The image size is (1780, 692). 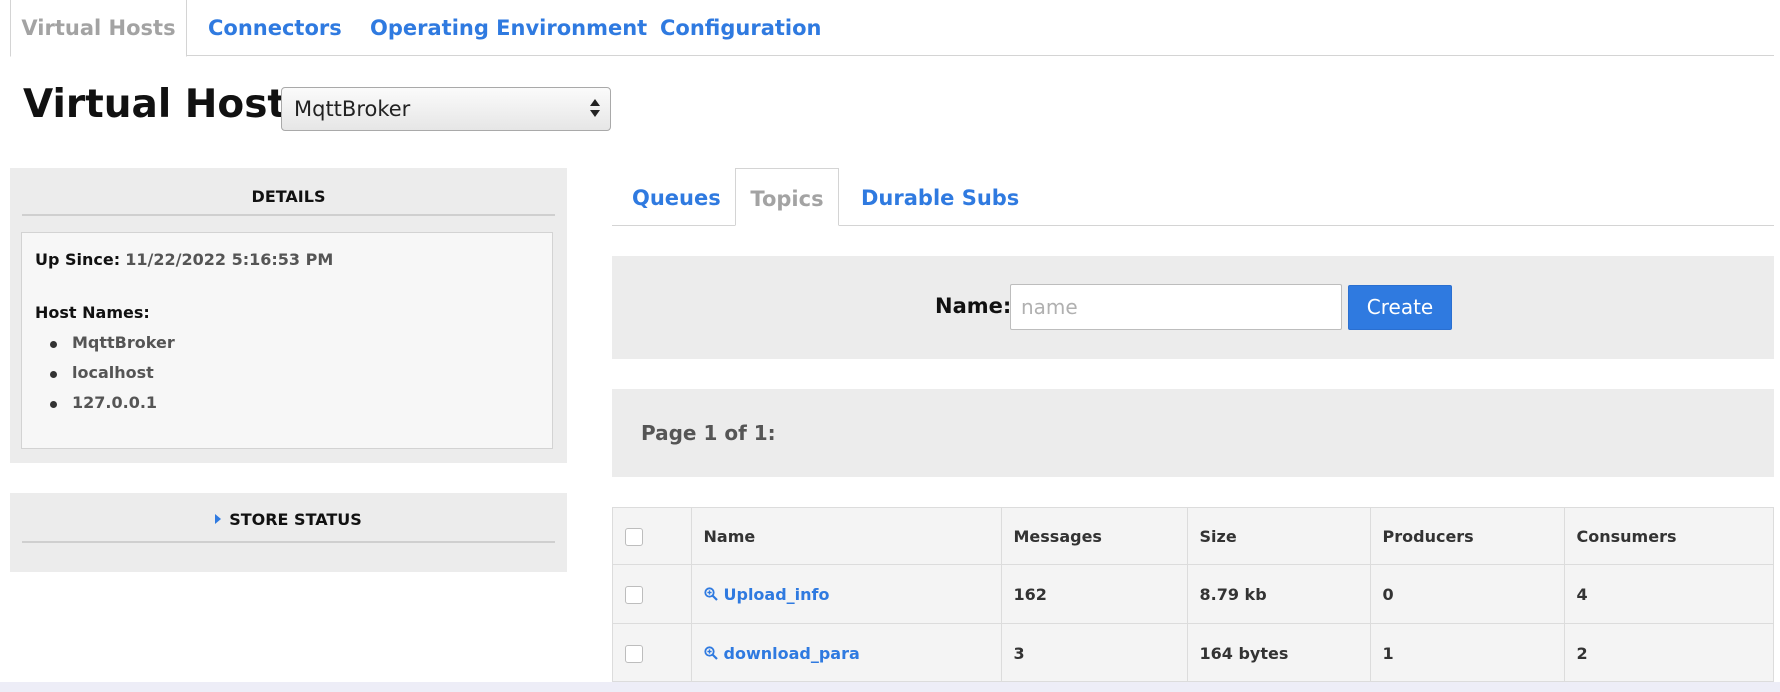 I want to click on store-status-header: STORE STATUS, so click(x=288, y=518).